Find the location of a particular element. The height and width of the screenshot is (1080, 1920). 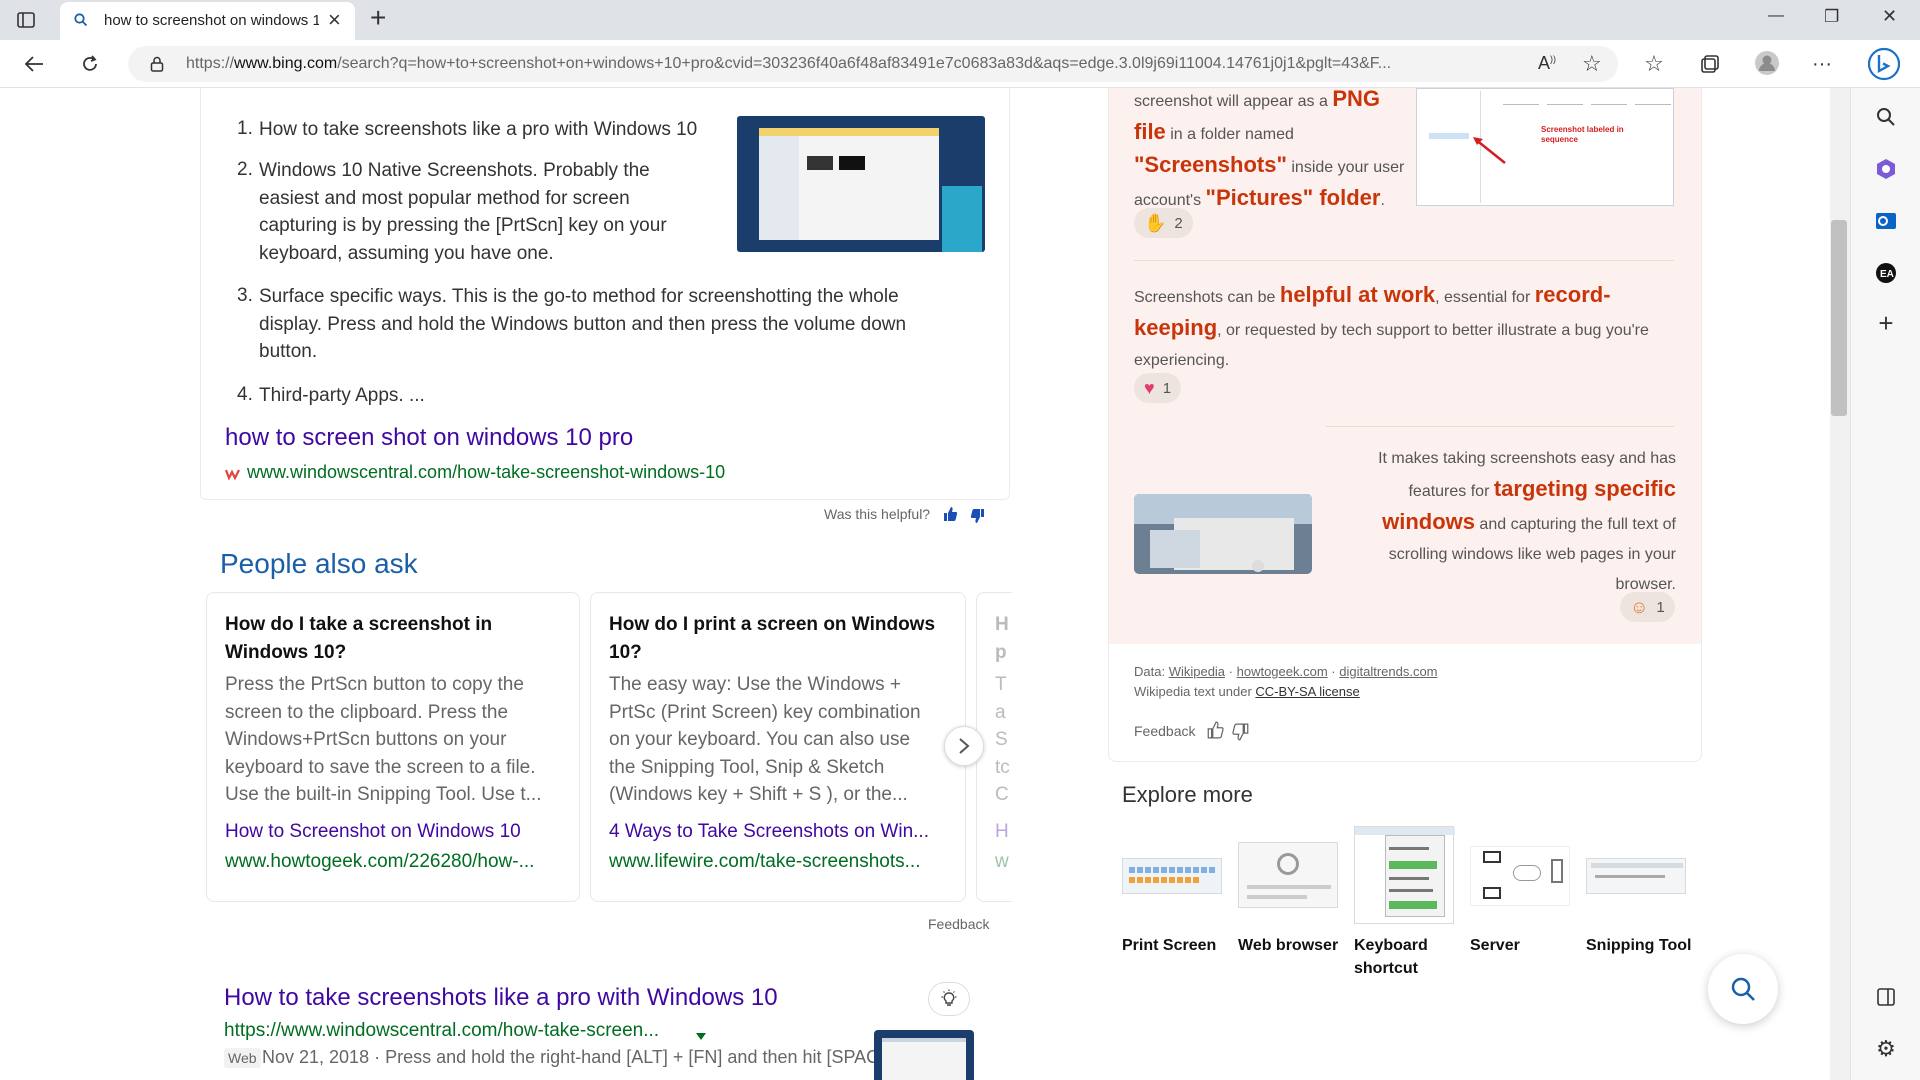

fact-highlight: file is located at coordinates (1150, 131).